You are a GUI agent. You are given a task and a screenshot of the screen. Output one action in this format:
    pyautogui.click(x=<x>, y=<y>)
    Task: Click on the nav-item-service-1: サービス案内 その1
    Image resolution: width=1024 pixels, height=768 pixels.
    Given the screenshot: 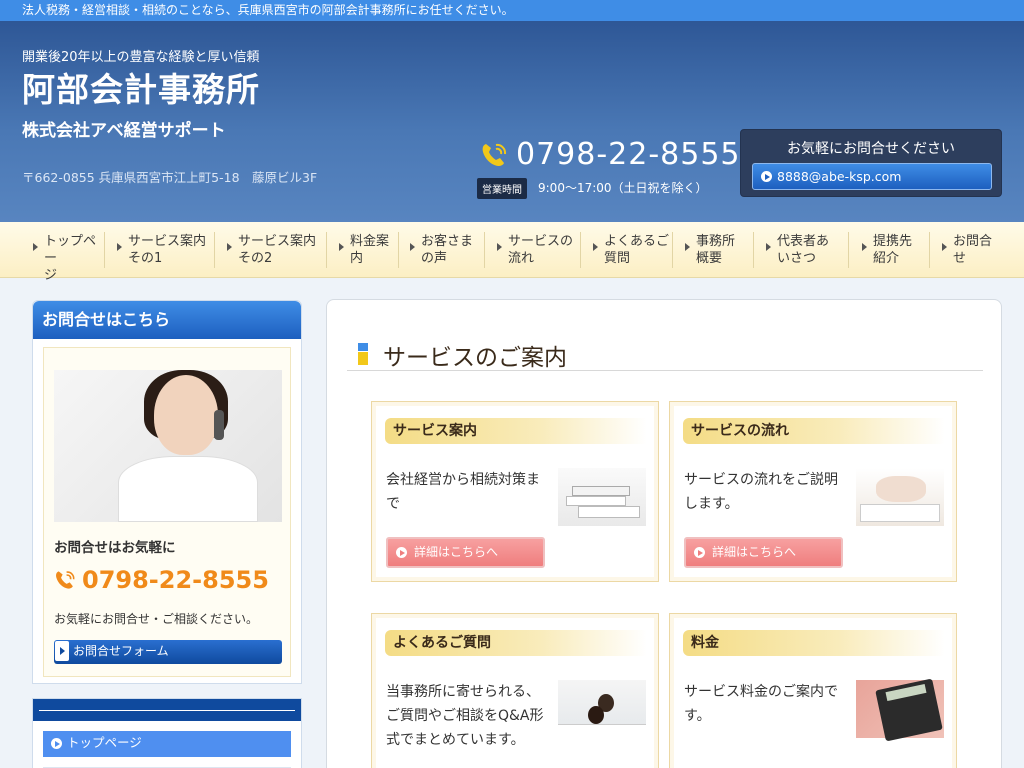 What is the action you would take?
    pyautogui.click(x=162, y=250)
    